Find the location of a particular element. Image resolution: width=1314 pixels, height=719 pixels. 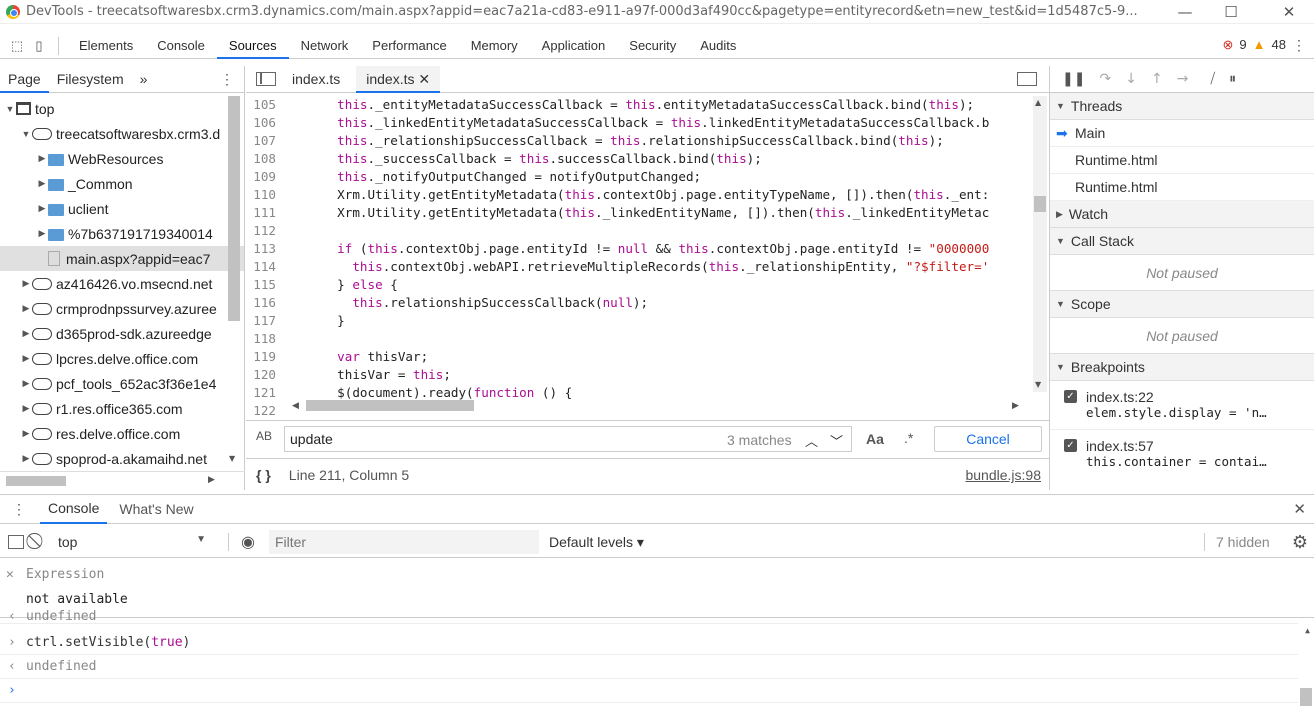

toggle-navigator-icon is located at coordinates (266, 79).